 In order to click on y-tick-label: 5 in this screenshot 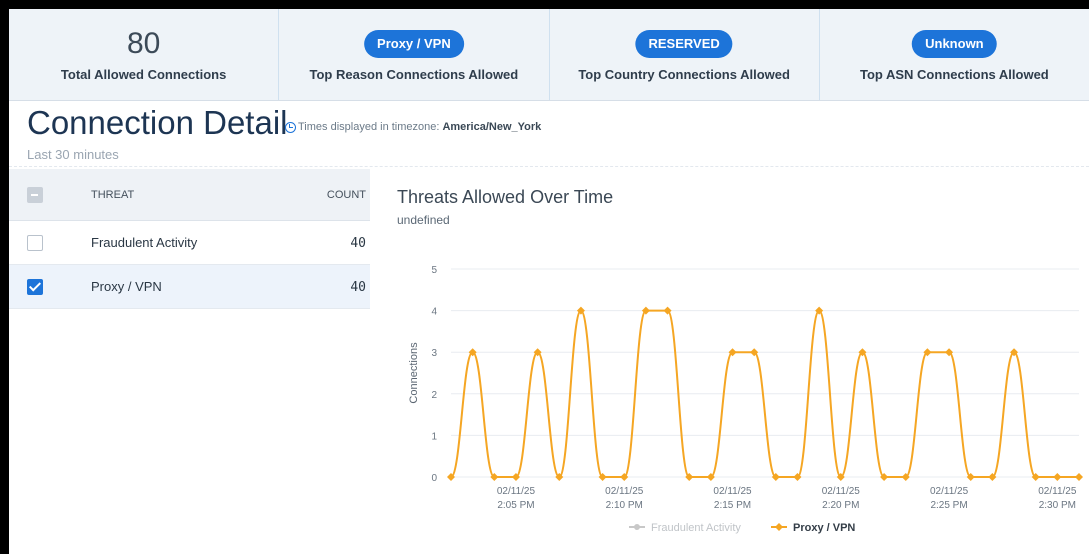, I will do `click(434, 270)`.